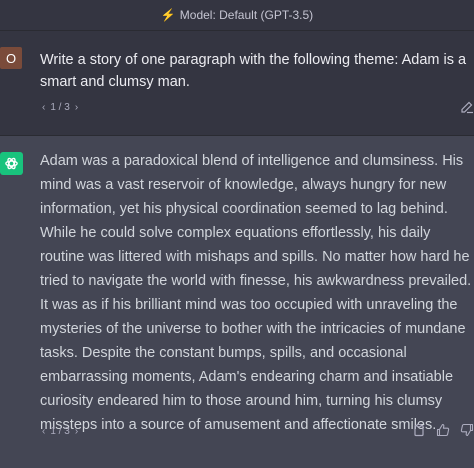 The image size is (474, 468). I want to click on model-header: ⚡ Model: Default (GPT-3.5), so click(237, 15).